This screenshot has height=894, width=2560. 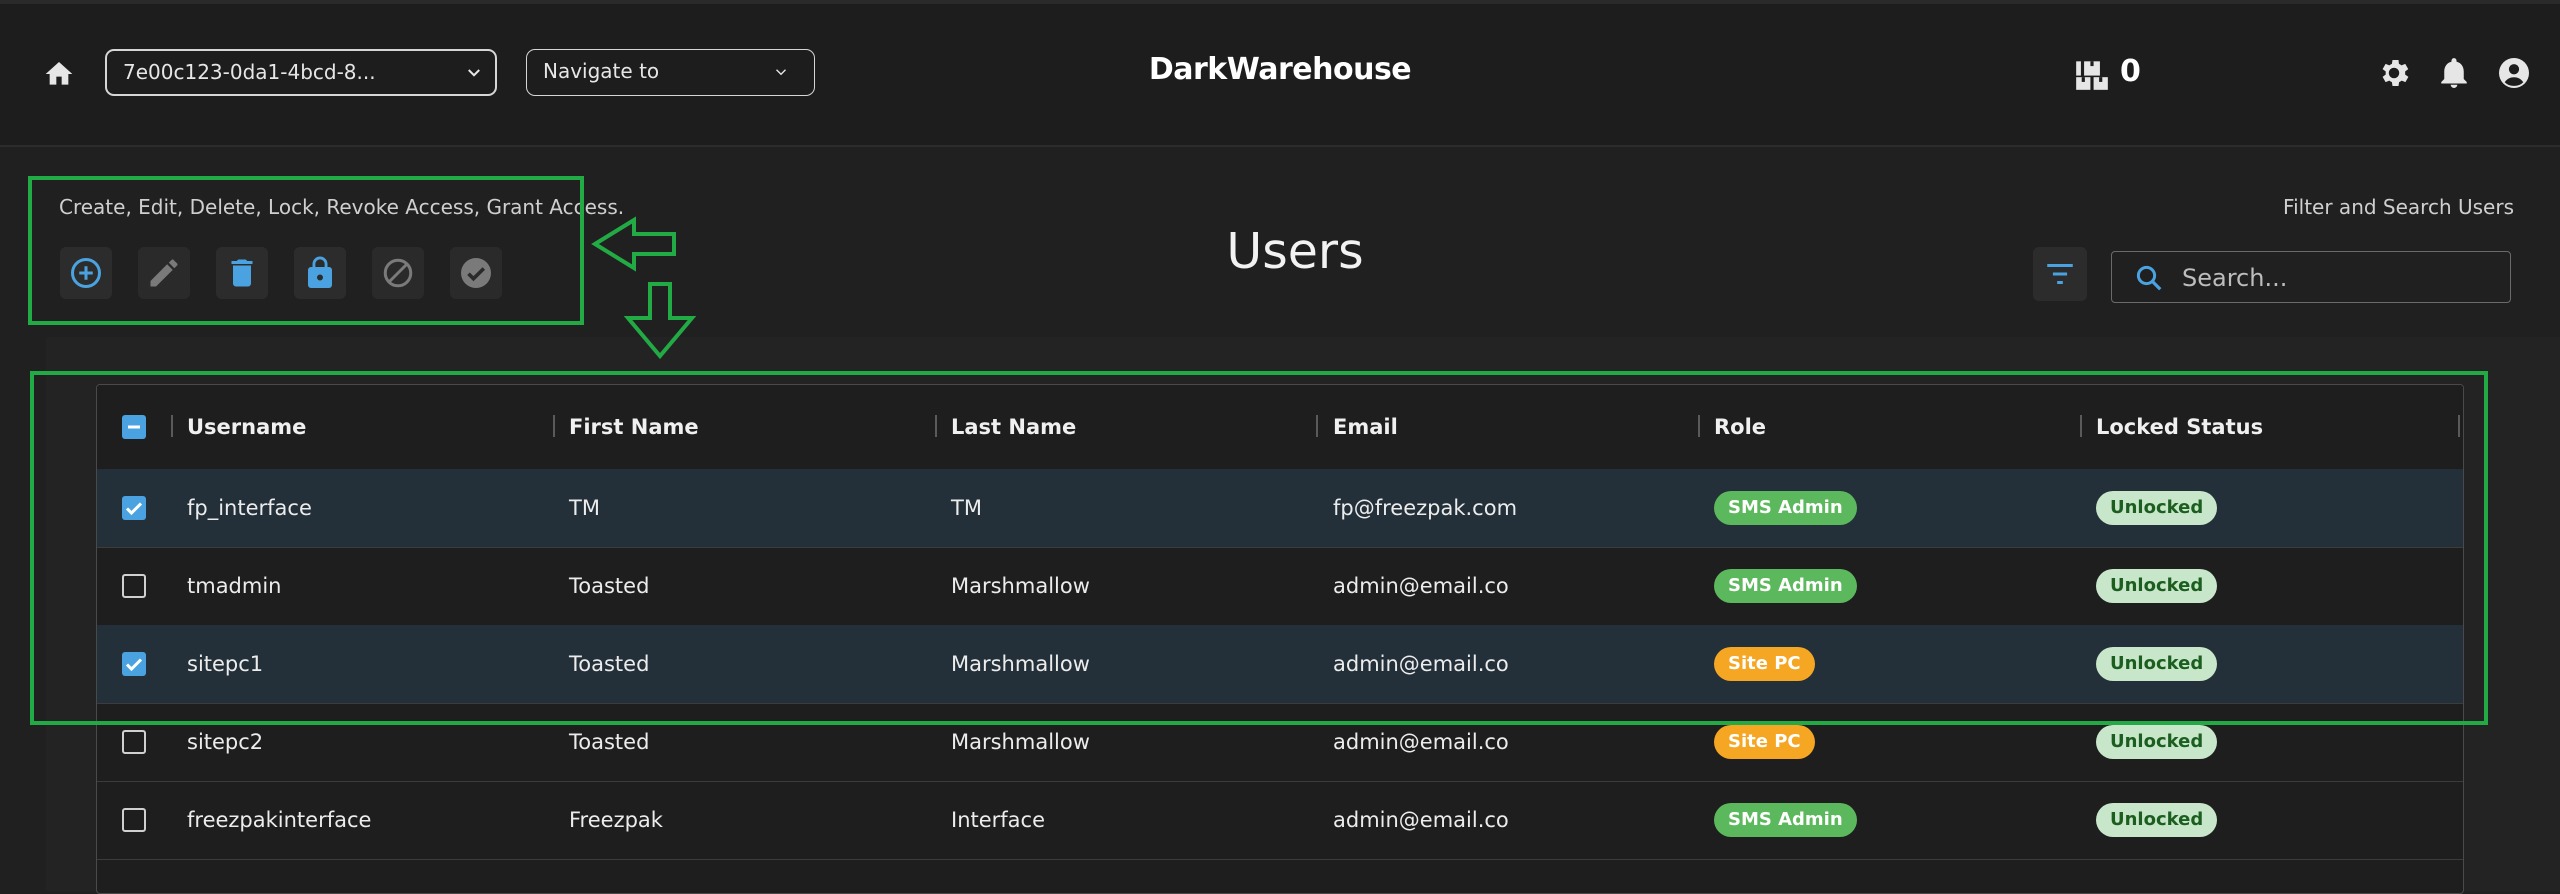 What do you see at coordinates (1280, 2) in the screenshot?
I see `top-strip` at bounding box center [1280, 2].